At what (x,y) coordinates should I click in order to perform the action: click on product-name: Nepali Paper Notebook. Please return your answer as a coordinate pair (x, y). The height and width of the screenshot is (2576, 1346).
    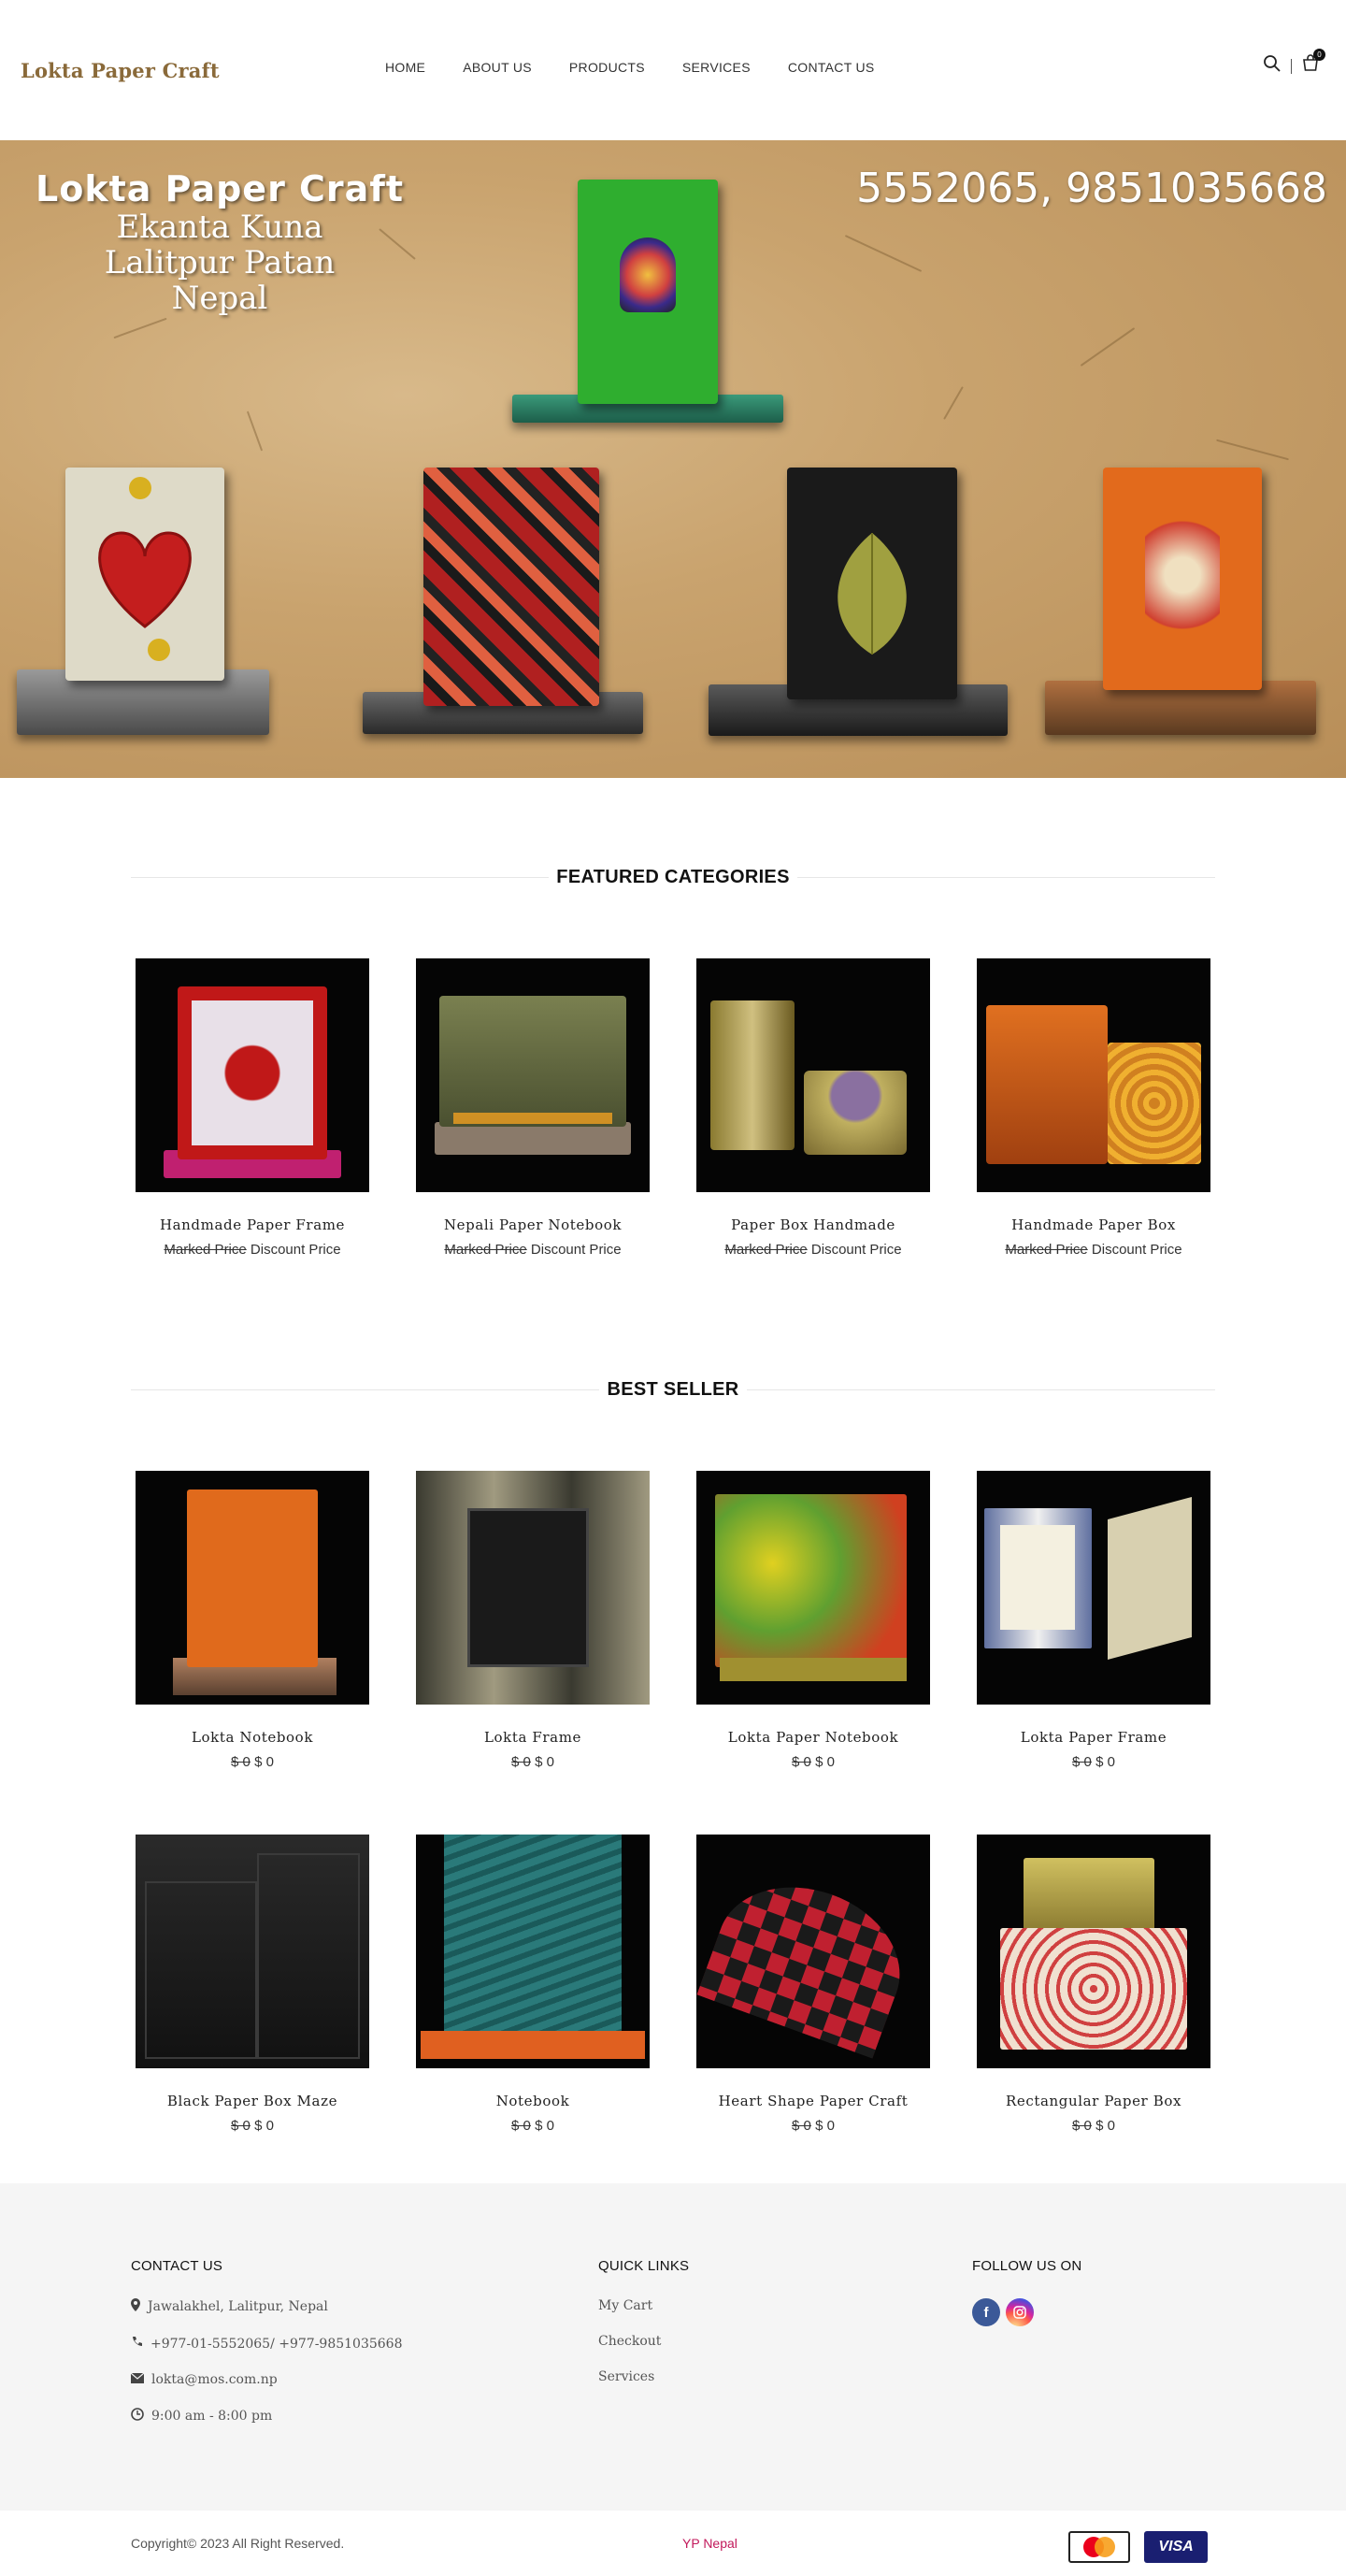
    Looking at the image, I should click on (533, 1224).